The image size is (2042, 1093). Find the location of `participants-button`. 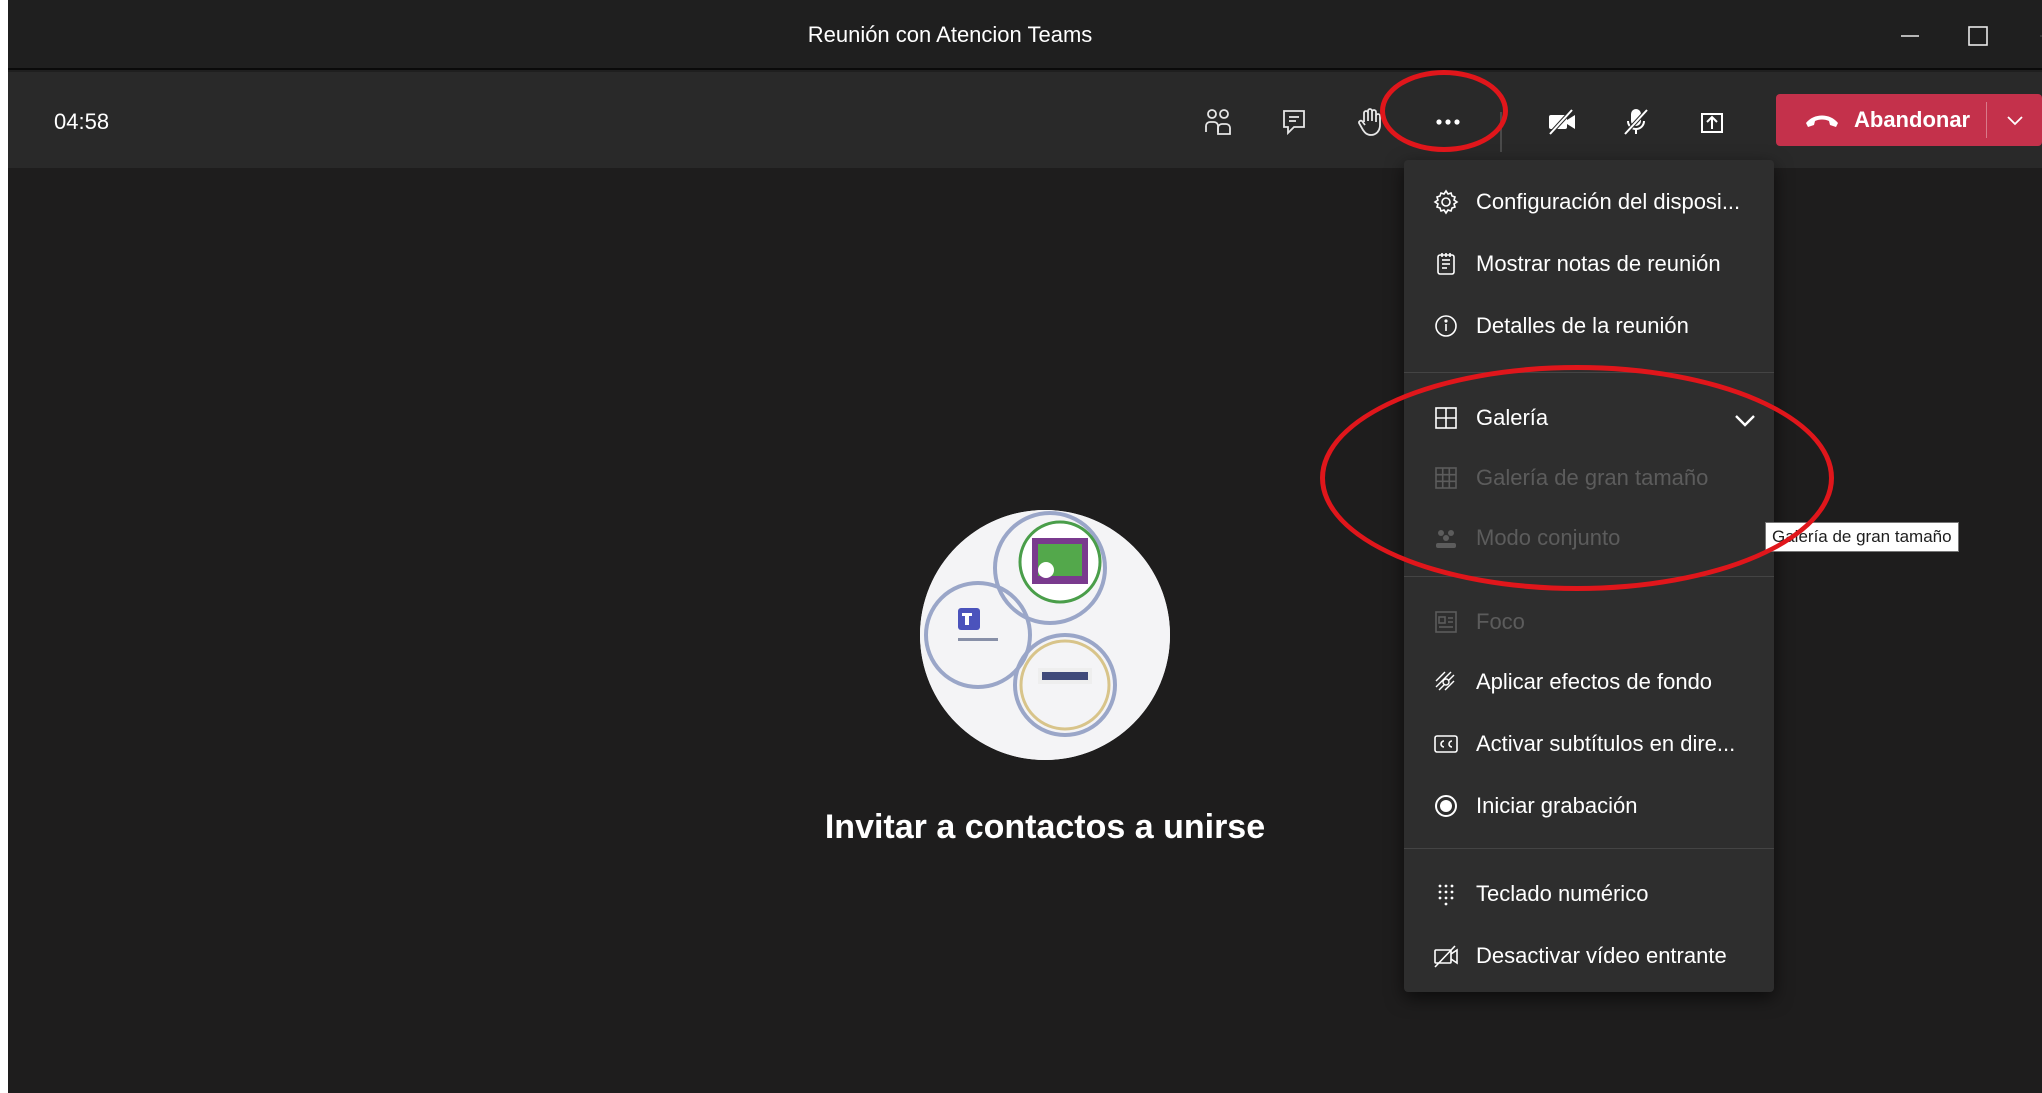

participants-button is located at coordinates (1218, 122).